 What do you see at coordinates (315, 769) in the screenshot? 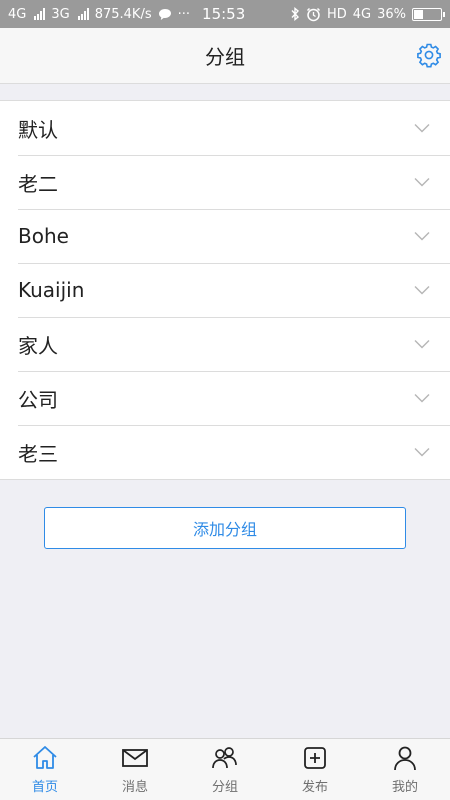
I see `nav-item-publish: 发布` at bounding box center [315, 769].